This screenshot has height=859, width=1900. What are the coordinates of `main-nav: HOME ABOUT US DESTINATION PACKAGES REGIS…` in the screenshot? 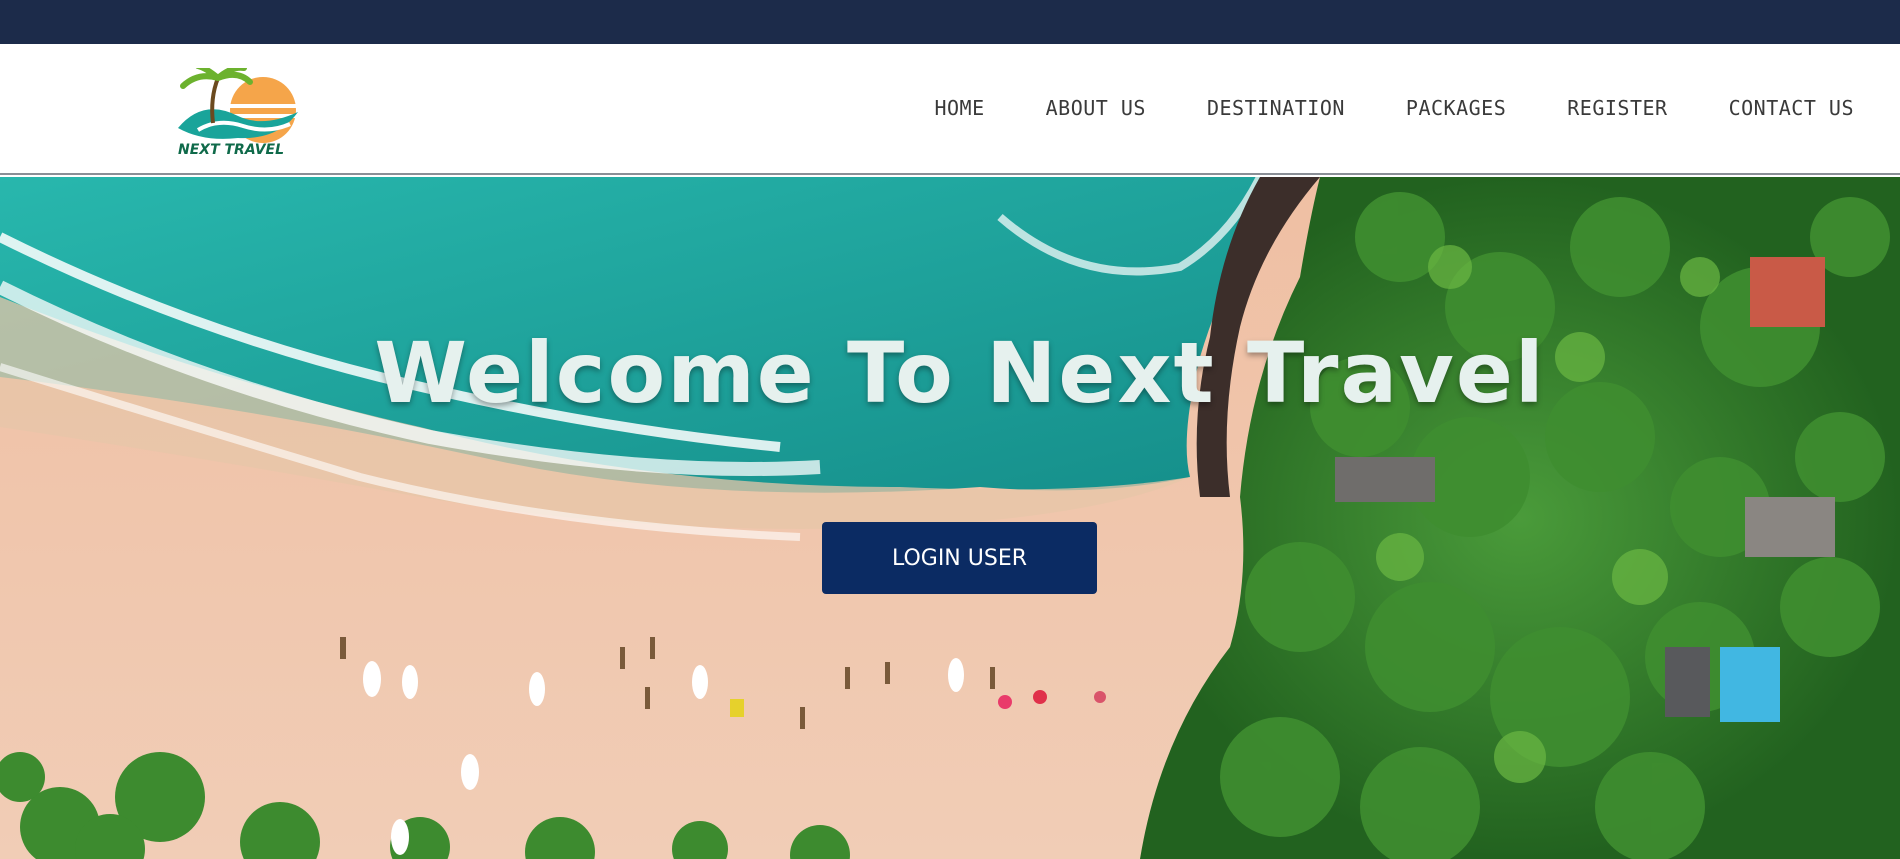 It's located at (1363, 108).